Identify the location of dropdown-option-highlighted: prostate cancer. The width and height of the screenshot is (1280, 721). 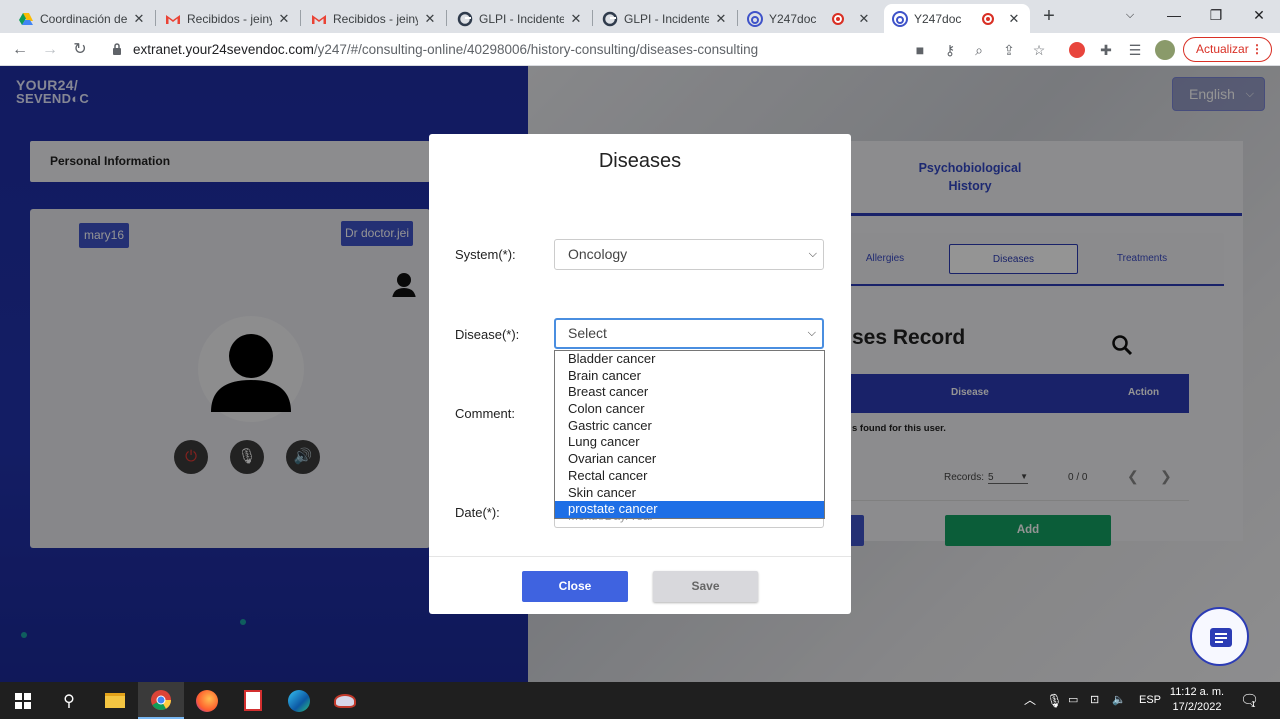
(689, 509).